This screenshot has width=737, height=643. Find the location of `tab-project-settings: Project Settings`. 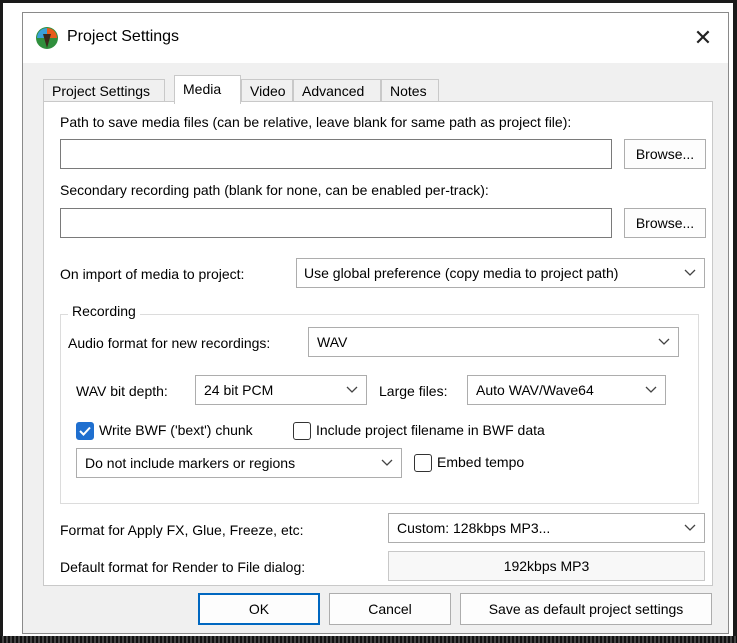

tab-project-settings: Project Settings is located at coordinates (104, 91).